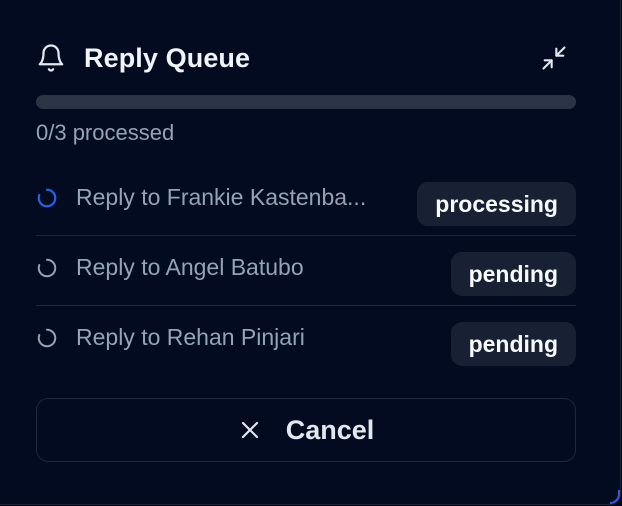 The width and height of the screenshot is (622, 506). I want to click on minimize-icon, so click(554, 58).